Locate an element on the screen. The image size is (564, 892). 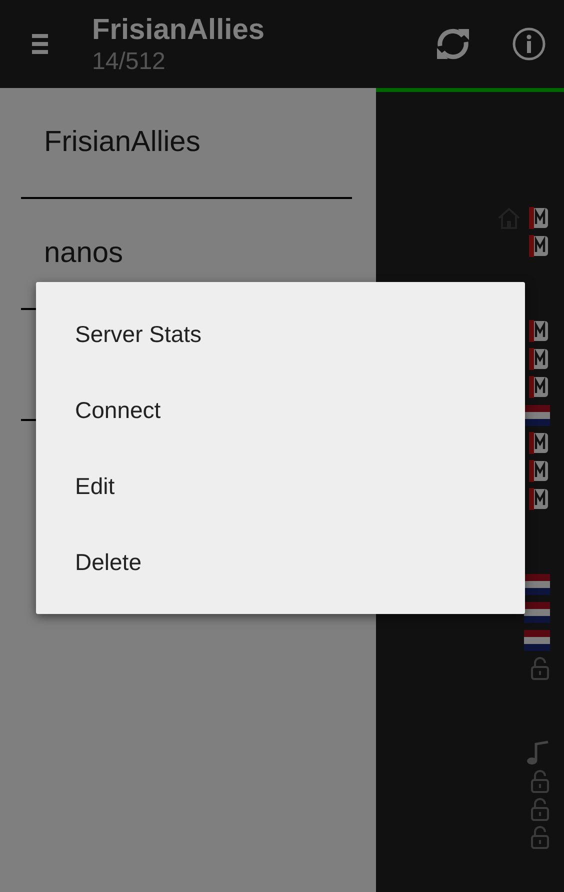
server-count: 14/512 is located at coordinates (129, 62).